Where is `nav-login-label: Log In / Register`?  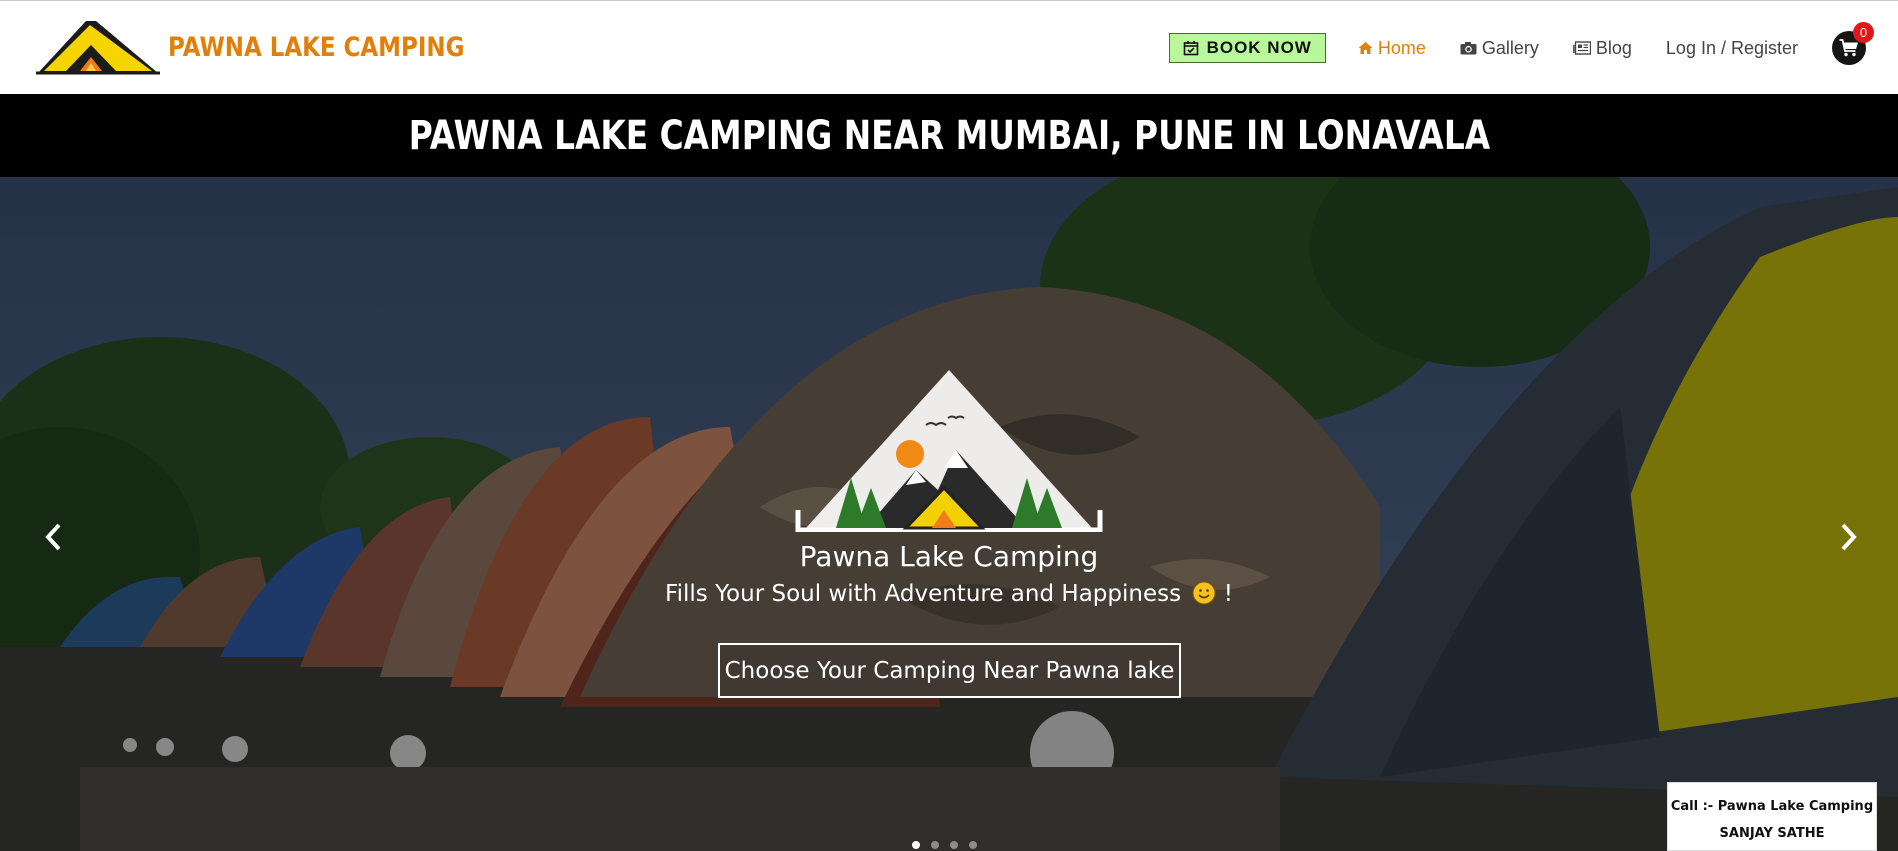
nav-login-label: Log In / Register is located at coordinates (1731, 47).